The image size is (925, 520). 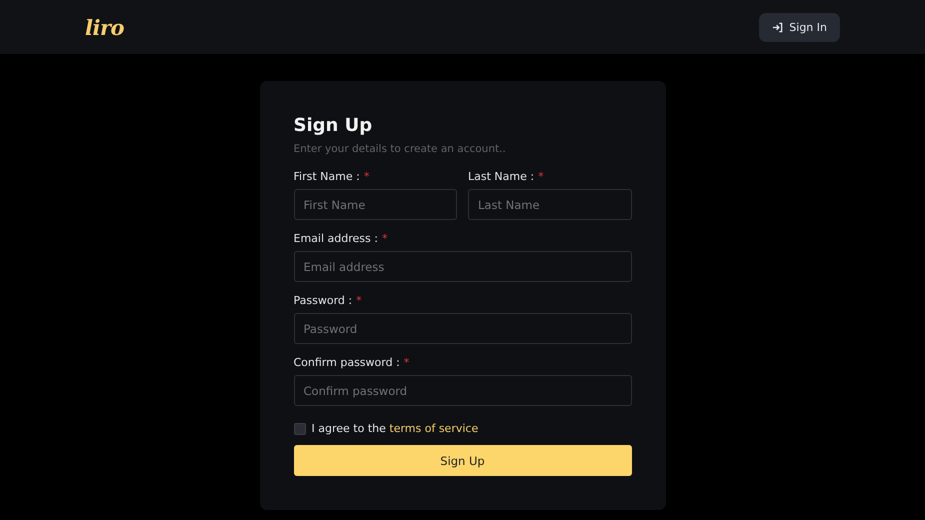 I want to click on agree-checkbox, so click(x=300, y=428).